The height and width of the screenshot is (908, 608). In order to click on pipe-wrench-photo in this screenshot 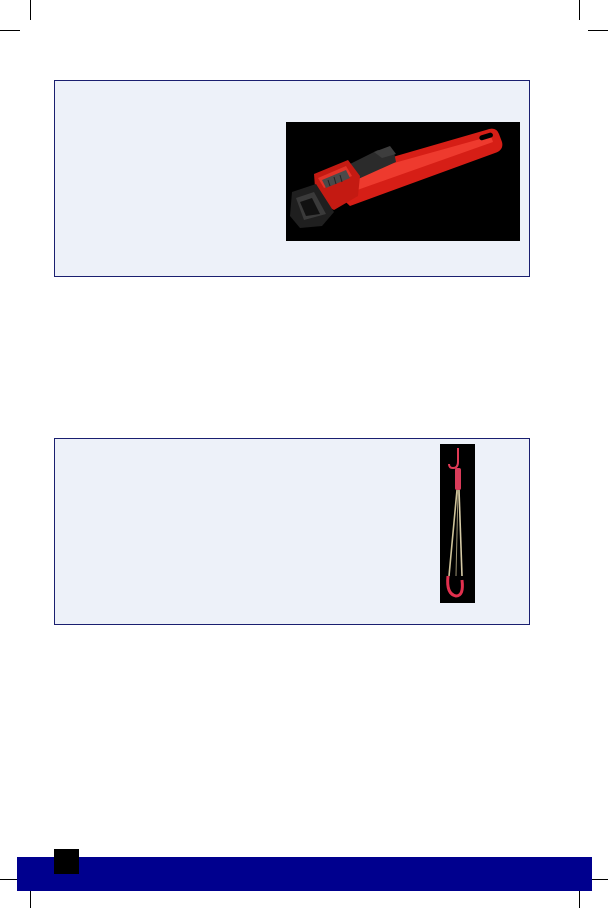, I will do `click(403, 181)`.